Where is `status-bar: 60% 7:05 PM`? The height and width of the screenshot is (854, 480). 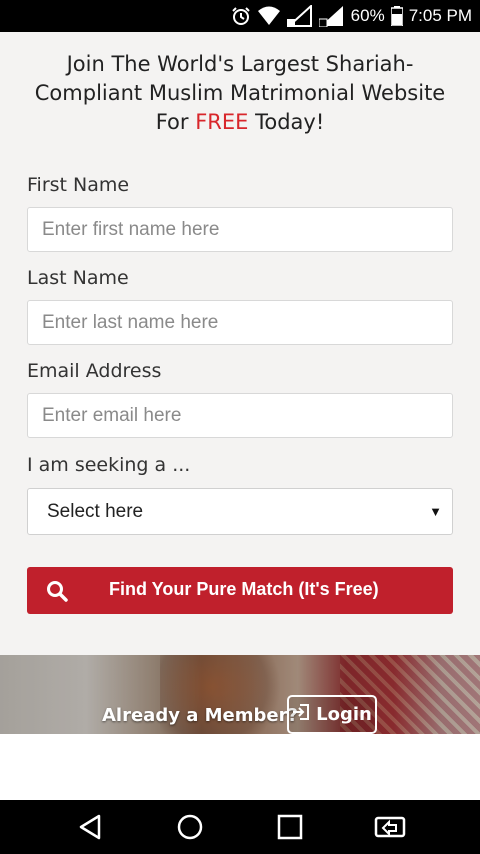
status-bar: 60% 7:05 PM is located at coordinates (240, 16).